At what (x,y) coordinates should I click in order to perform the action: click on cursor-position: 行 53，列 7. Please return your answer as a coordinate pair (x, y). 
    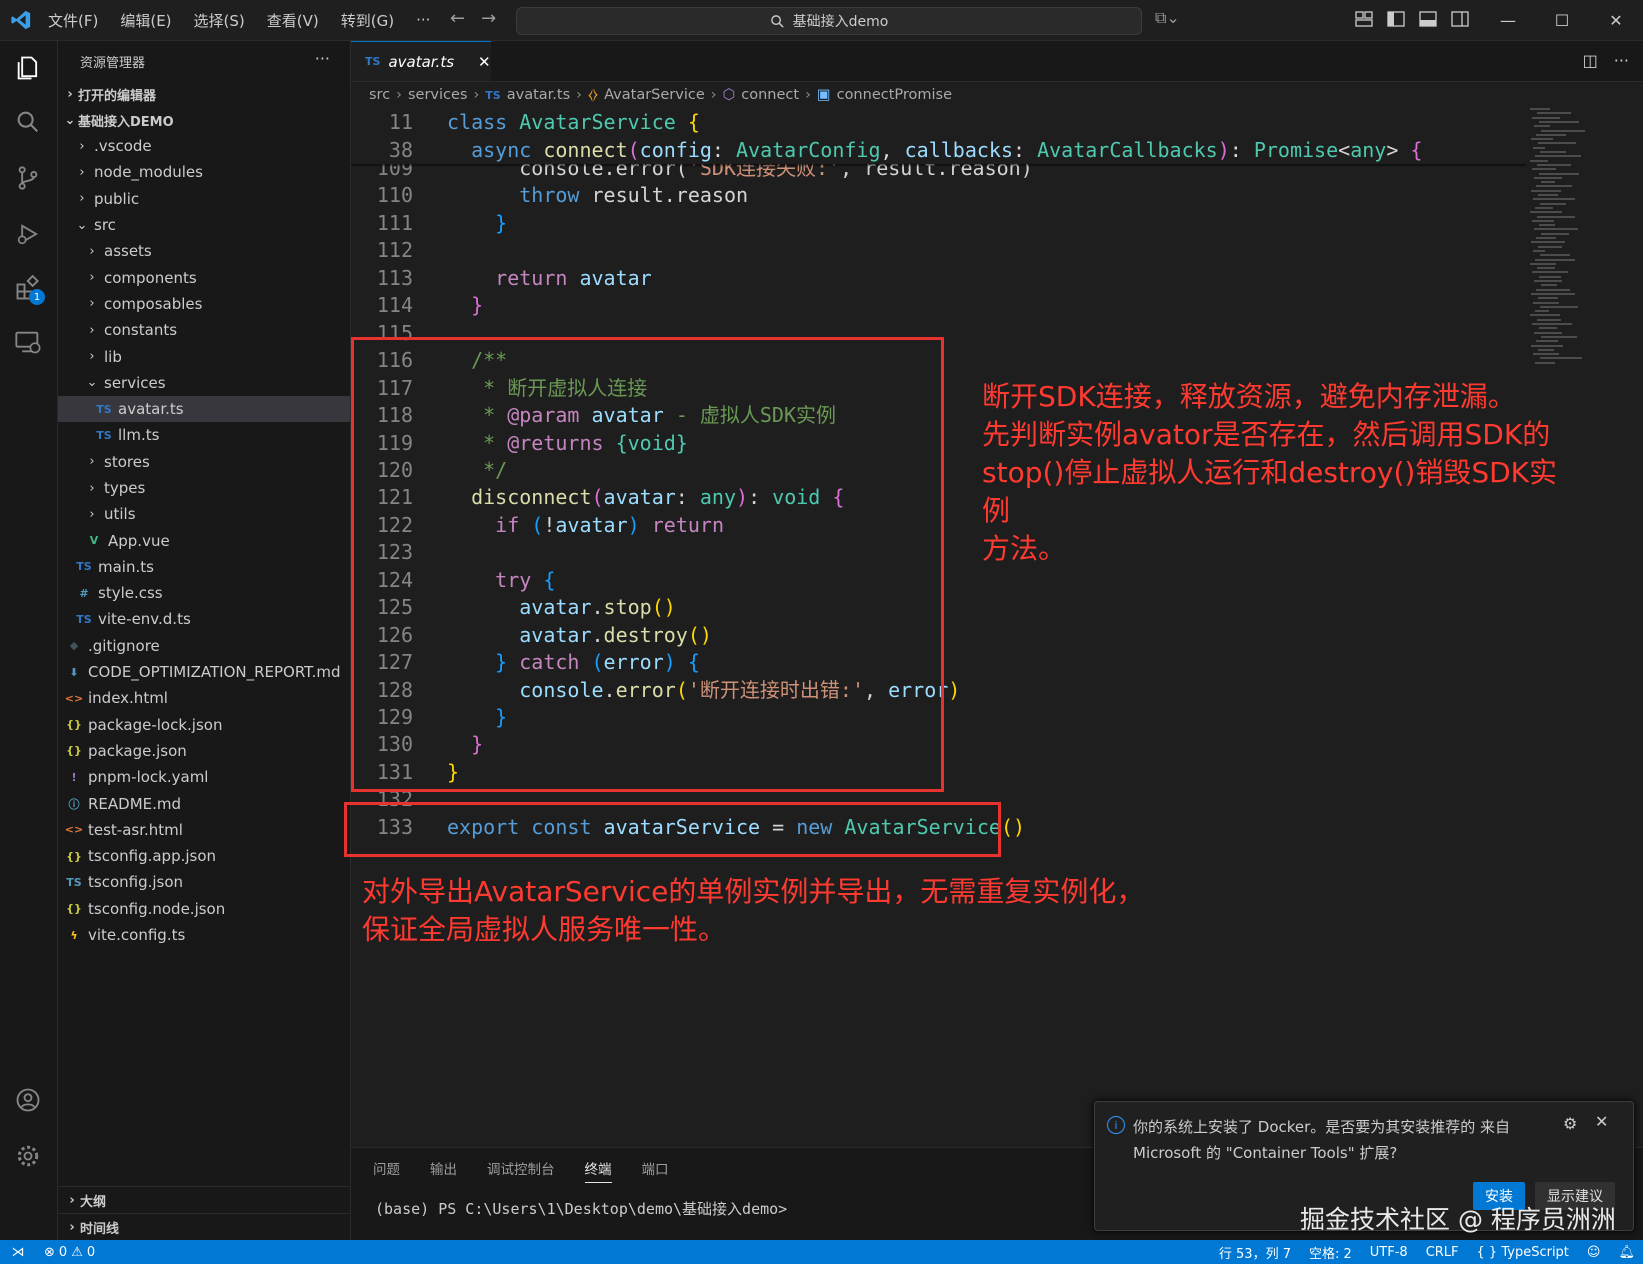
    Looking at the image, I should click on (1255, 1252).